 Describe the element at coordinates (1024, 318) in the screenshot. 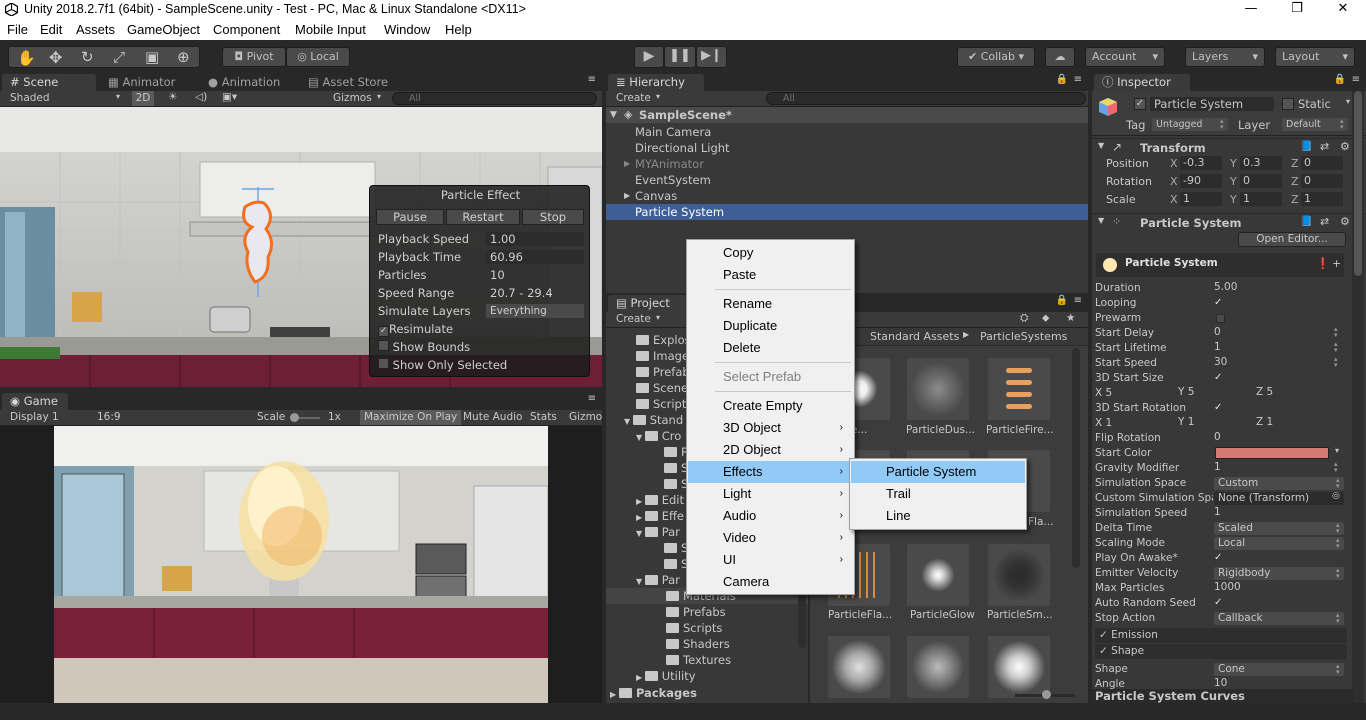

I see `filter-type-icon: ⛭` at that location.